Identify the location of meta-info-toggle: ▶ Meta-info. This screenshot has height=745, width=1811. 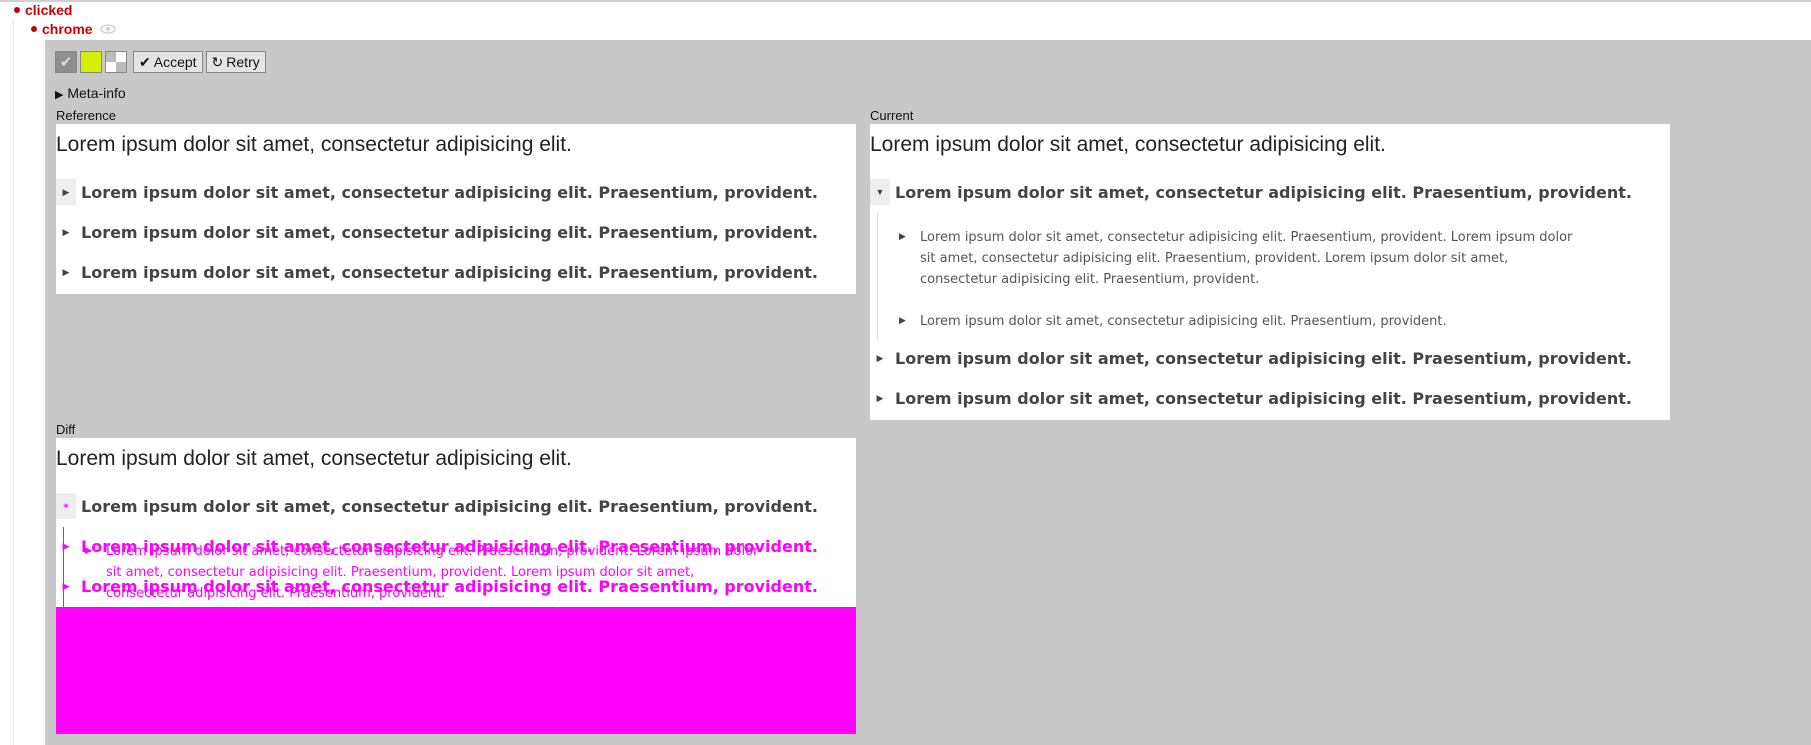
(90, 93).